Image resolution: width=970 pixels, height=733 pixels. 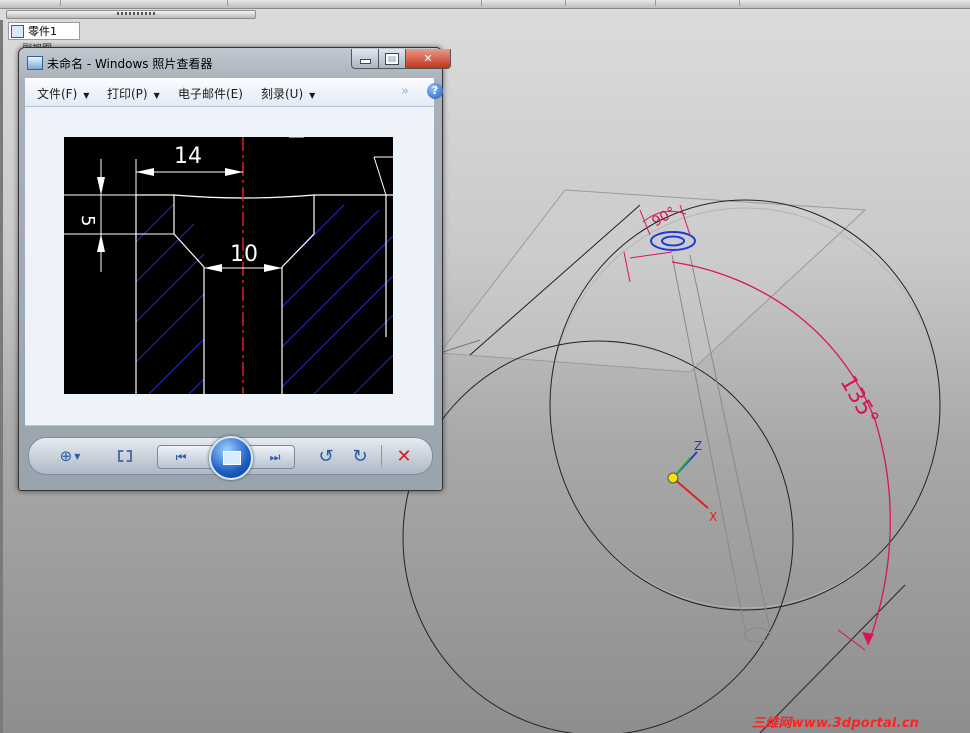 I want to click on origin-point, so click(x=673, y=478).